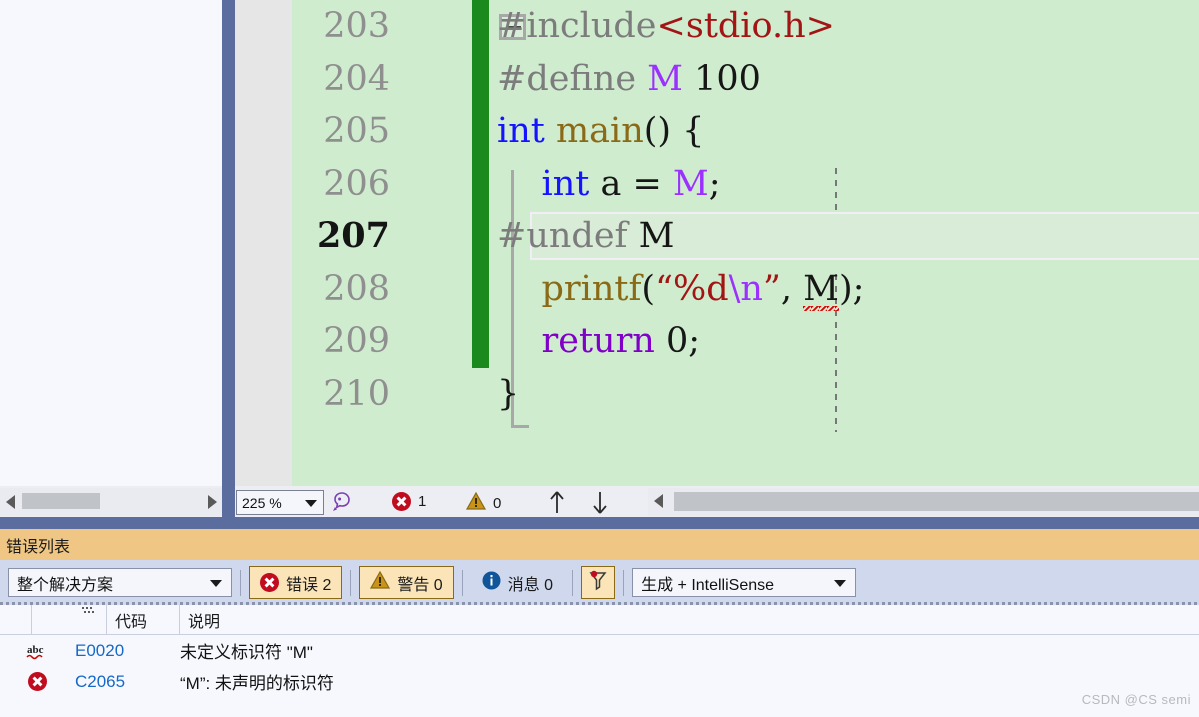 This screenshot has height=717, width=1199. I want to click on code-token: #define, so click(572, 78).